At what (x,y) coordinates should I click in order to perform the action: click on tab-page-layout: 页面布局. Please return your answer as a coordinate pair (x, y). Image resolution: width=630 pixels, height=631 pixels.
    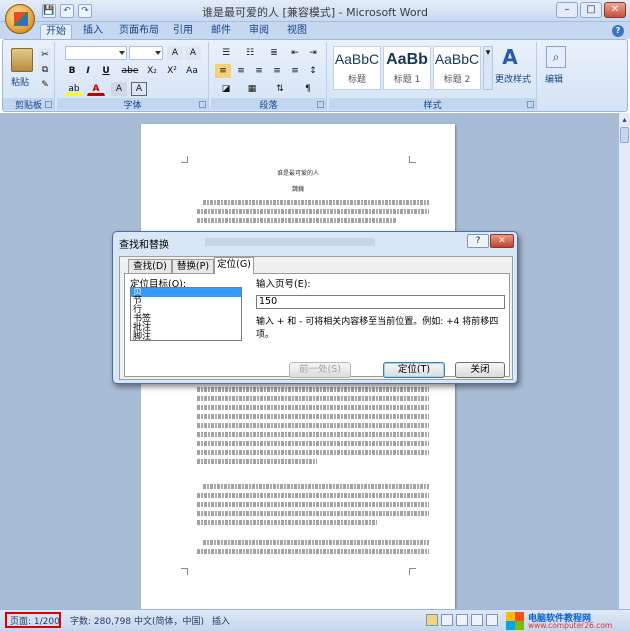
    Looking at the image, I should click on (139, 31).